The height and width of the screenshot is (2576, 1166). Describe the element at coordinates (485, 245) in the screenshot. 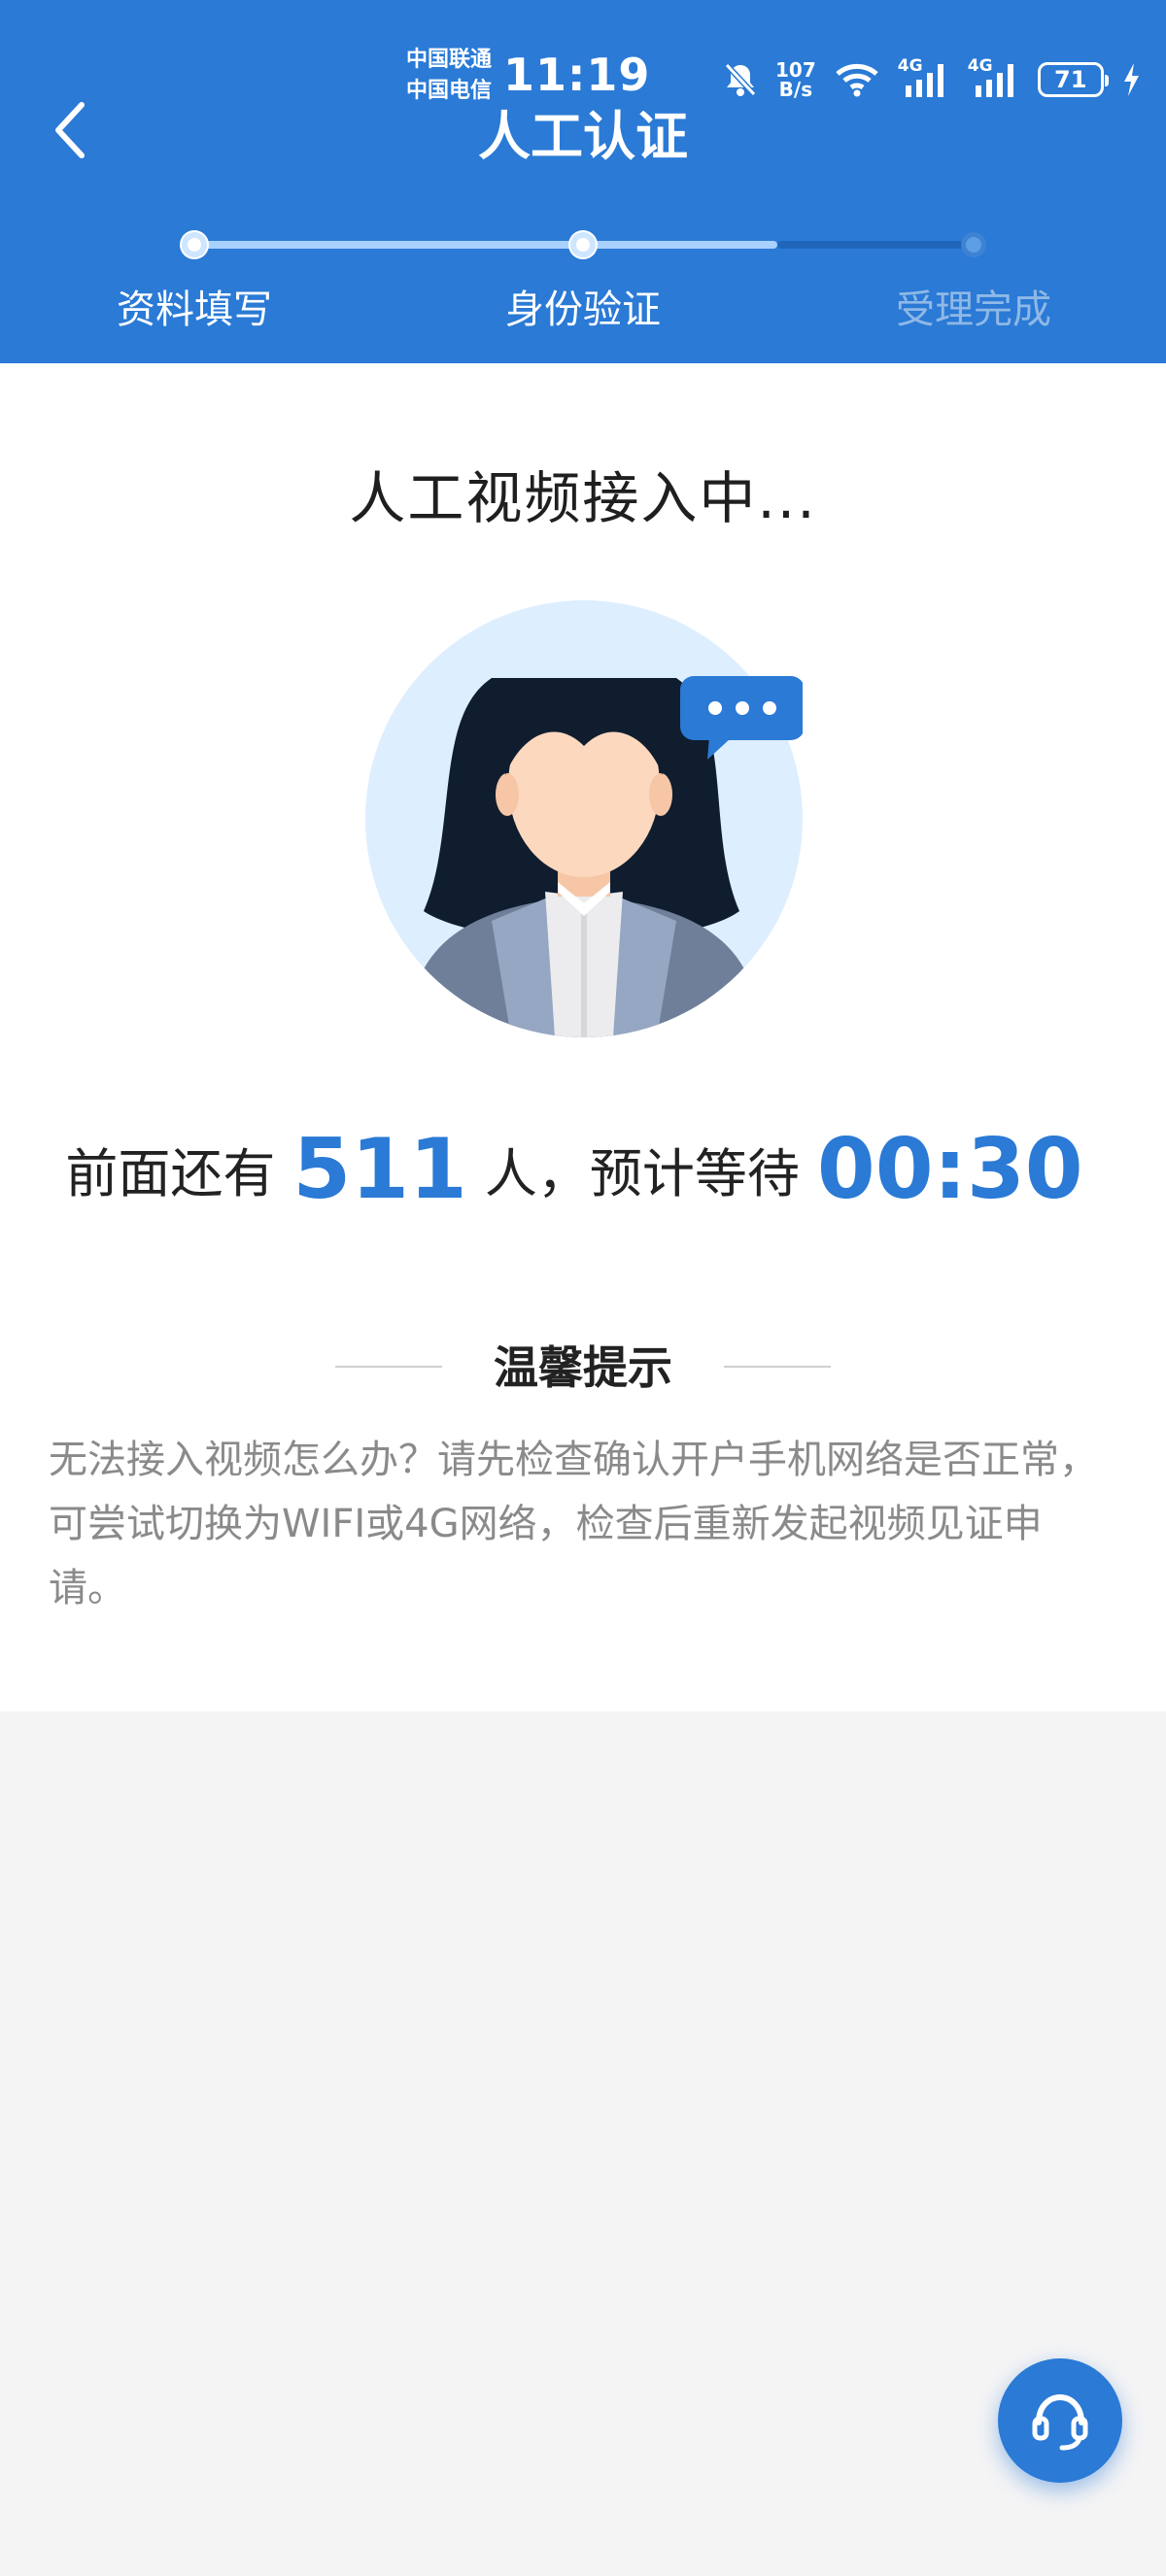

I see `progress-track-done` at that location.